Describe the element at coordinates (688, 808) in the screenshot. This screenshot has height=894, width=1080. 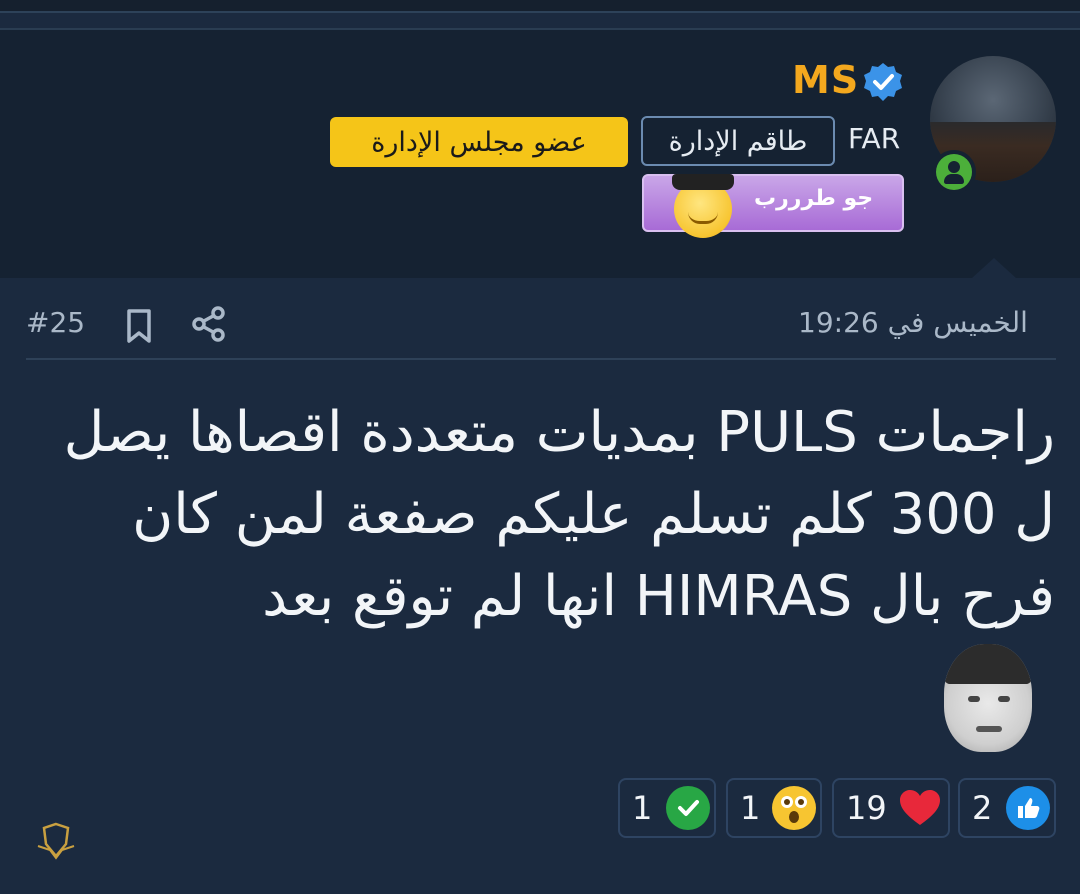
I see `checkmark-icon` at that location.